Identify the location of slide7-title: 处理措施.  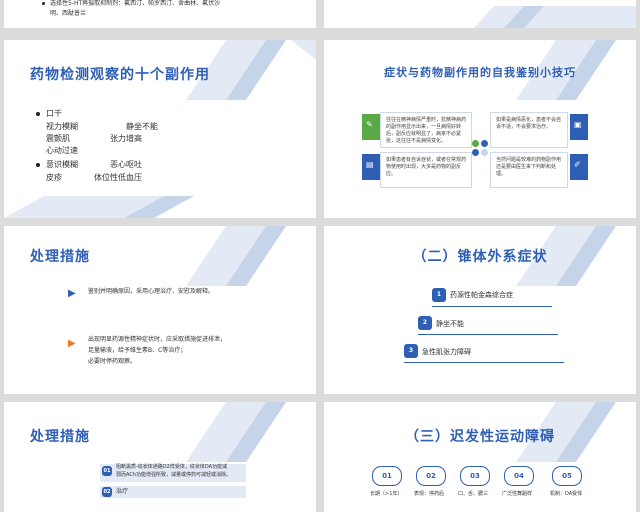
(60, 437).